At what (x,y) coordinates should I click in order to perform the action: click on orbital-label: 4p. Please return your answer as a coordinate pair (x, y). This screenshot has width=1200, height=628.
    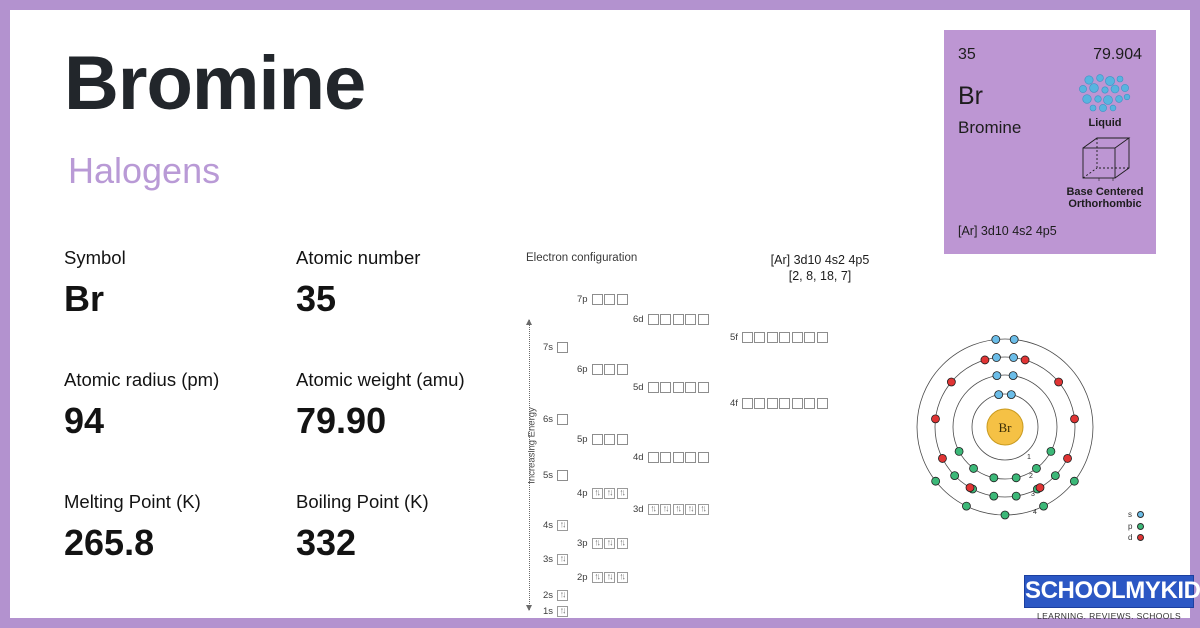
    Looking at the image, I should click on (582, 493).